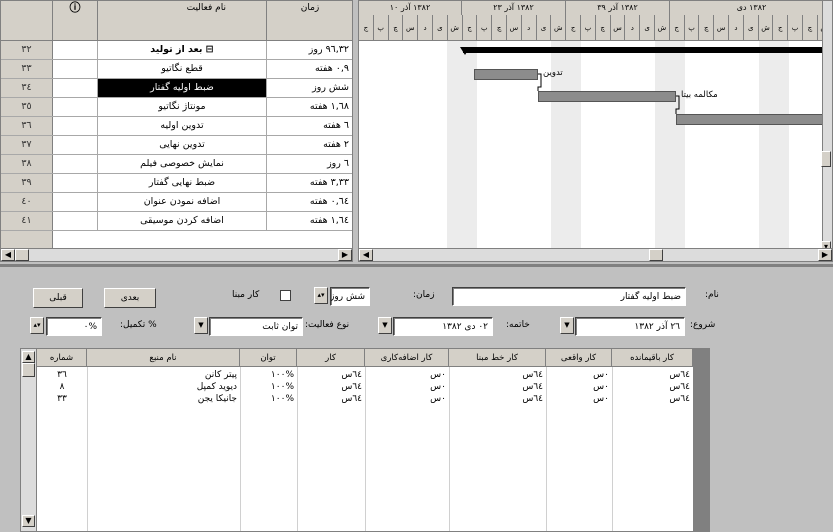  What do you see at coordinates (138, 325) in the screenshot?
I see `pct-complete-label: % تکمیل:` at bounding box center [138, 325].